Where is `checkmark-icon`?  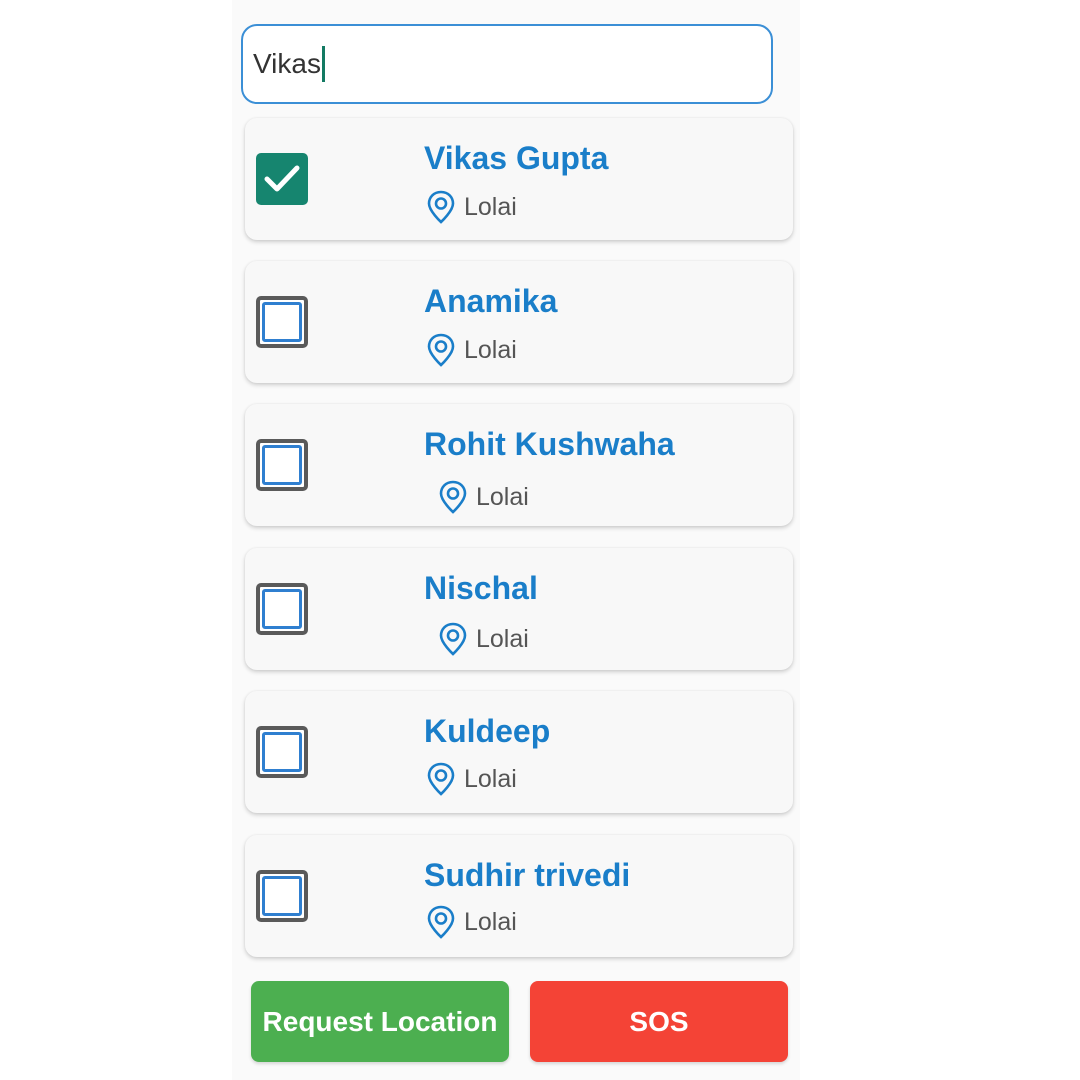 checkmark-icon is located at coordinates (282, 178).